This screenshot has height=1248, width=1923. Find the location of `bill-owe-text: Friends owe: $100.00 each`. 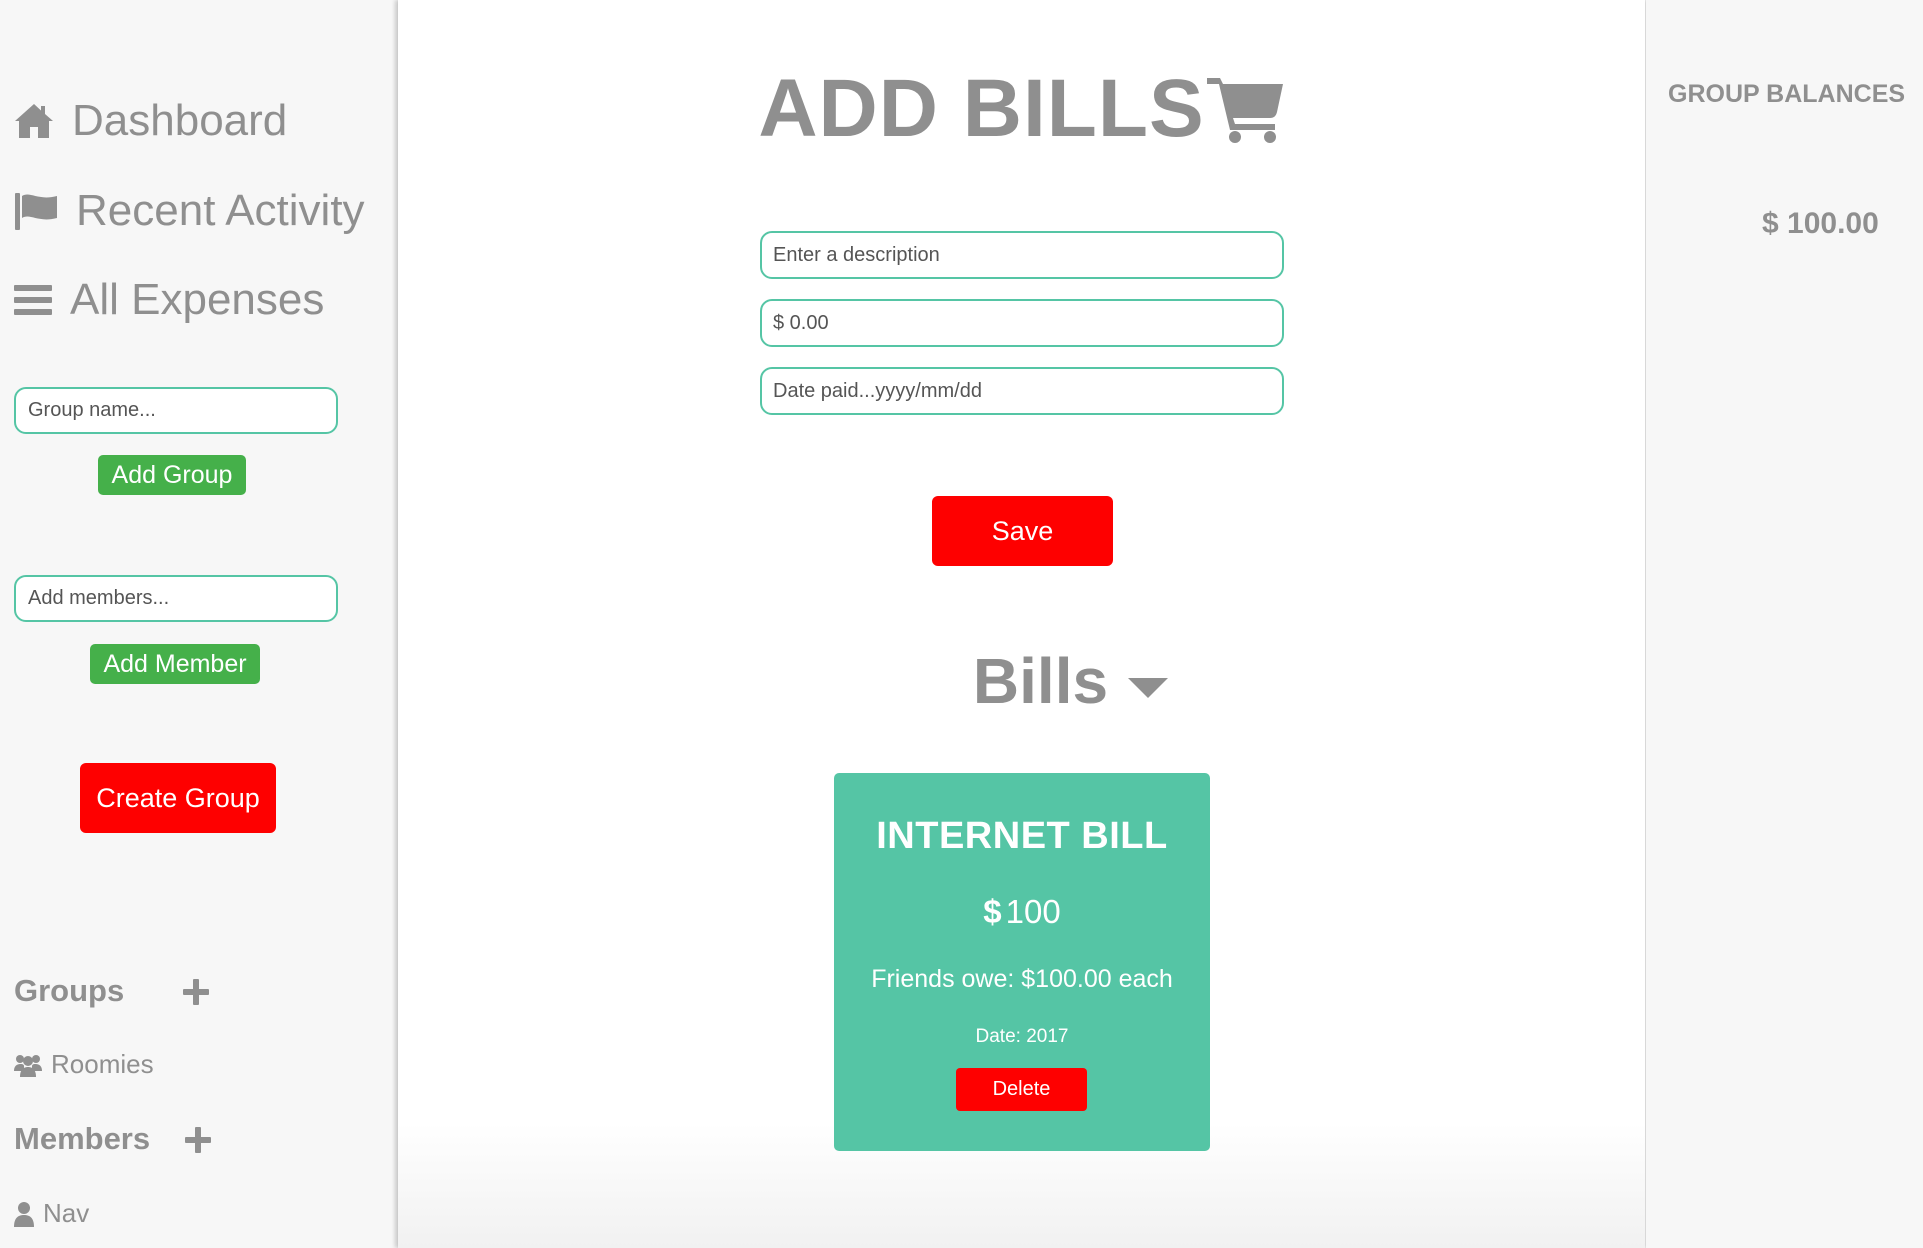

bill-owe-text: Friends owe: $100.00 each is located at coordinates (1022, 979).